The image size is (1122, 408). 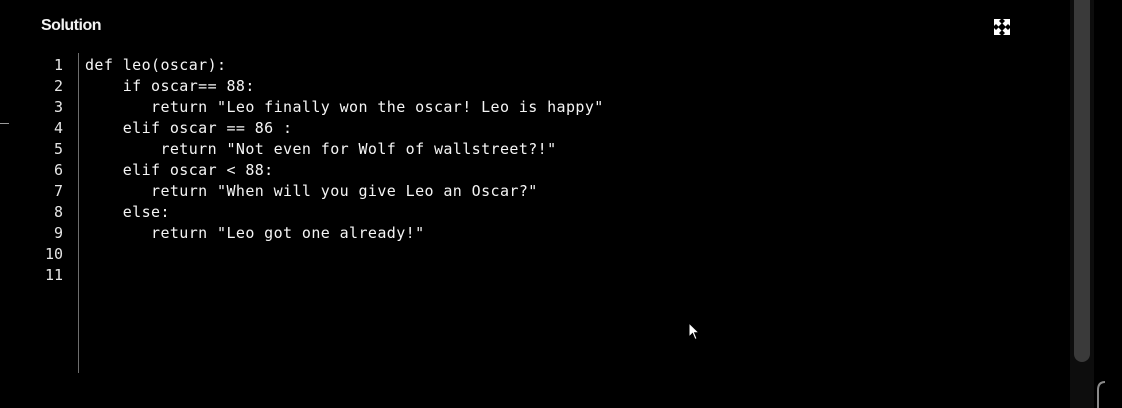 What do you see at coordinates (78, 213) in the screenshot?
I see `gutter-divider` at bounding box center [78, 213].